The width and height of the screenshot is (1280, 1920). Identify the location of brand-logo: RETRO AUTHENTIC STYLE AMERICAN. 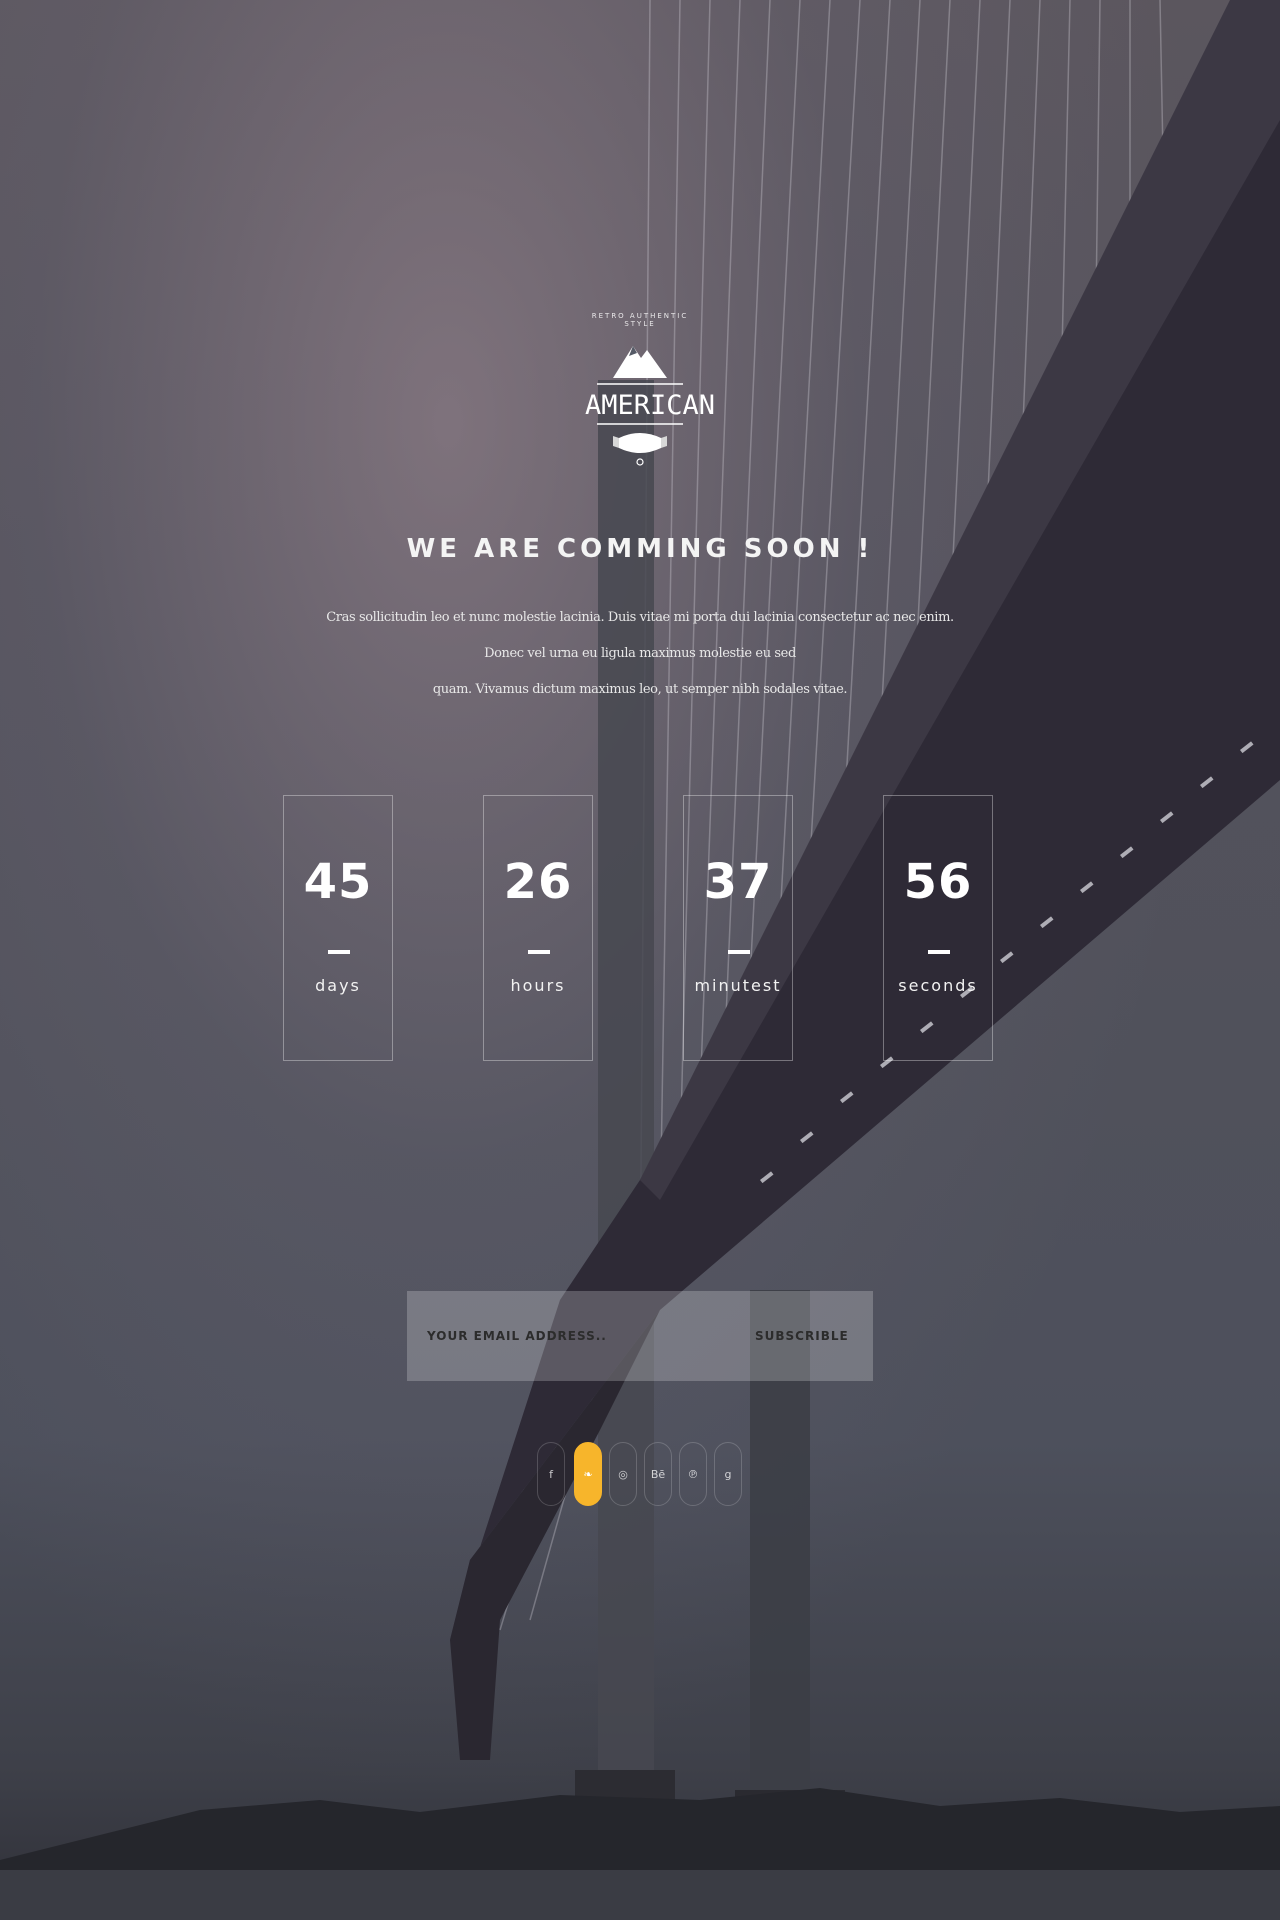
(650, 392).